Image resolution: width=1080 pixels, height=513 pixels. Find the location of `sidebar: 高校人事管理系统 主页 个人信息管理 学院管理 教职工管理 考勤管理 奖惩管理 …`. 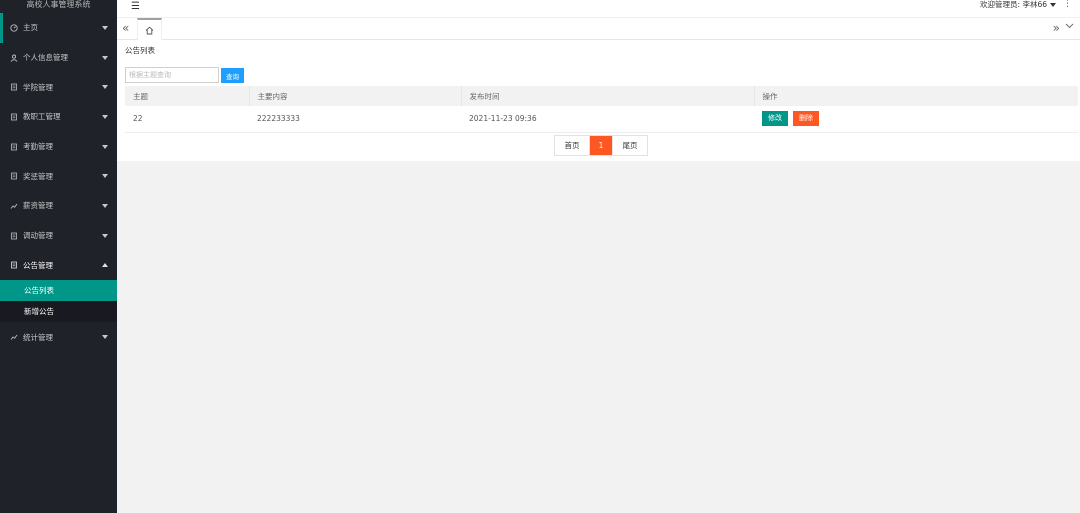

sidebar: 高校人事管理系统 主页 个人信息管理 学院管理 教职工管理 考勤管理 奖惩管理 … is located at coordinates (58, 256).